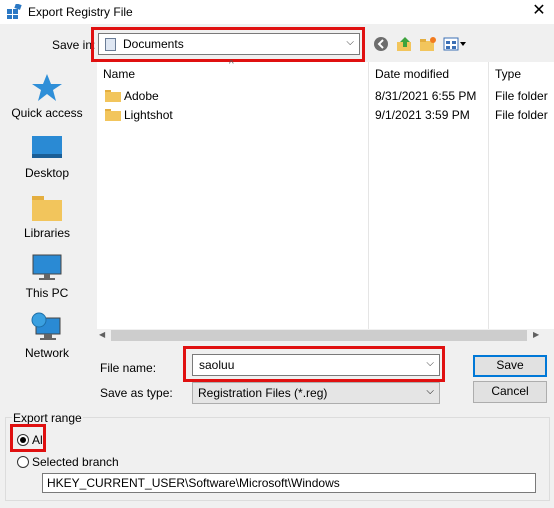 This screenshot has height=508, width=554. I want to click on column-header-name: Name, so click(119, 74).